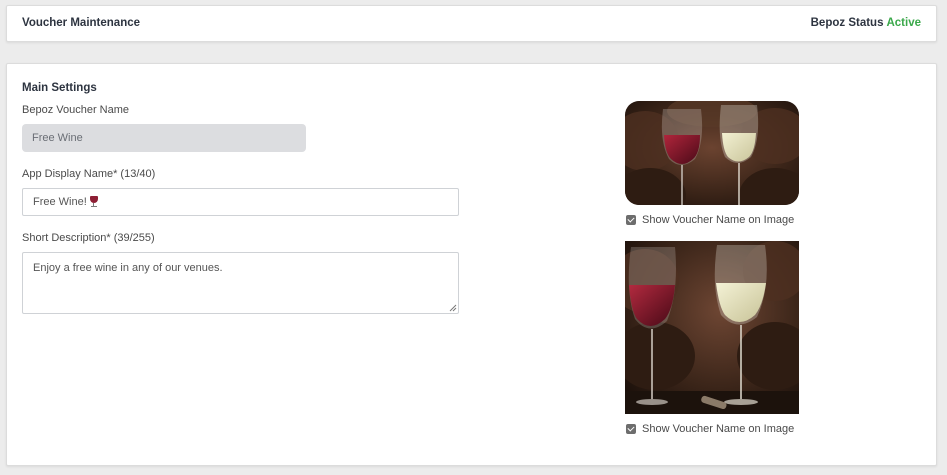  I want to click on display-name-label: App Display Name* (13/40), so click(89, 174).